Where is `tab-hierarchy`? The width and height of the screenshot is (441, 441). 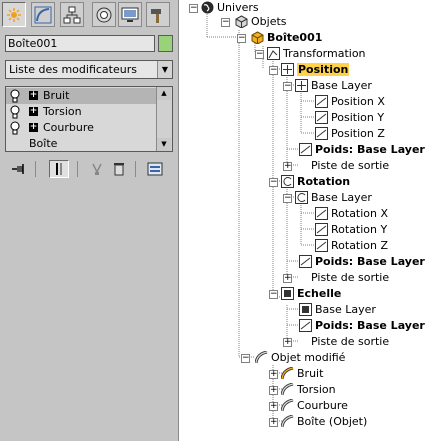
tab-hierarchy is located at coordinates (72, 14).